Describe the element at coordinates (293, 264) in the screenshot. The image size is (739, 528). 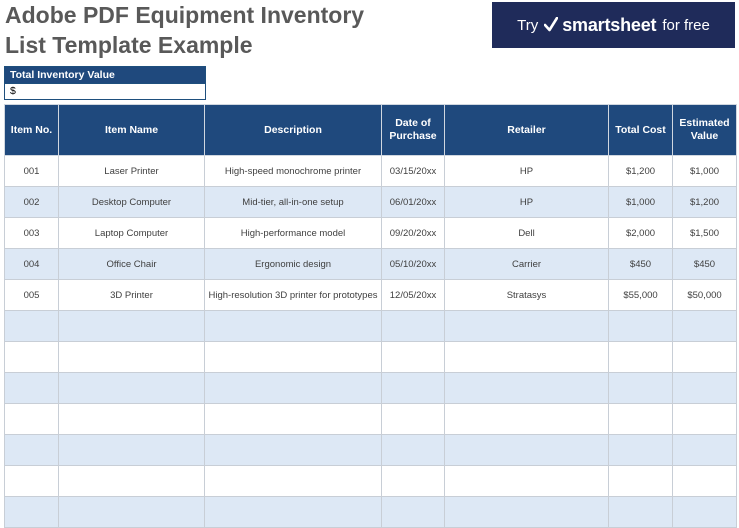
I see `cell-description: Ergonomic design` at that location.